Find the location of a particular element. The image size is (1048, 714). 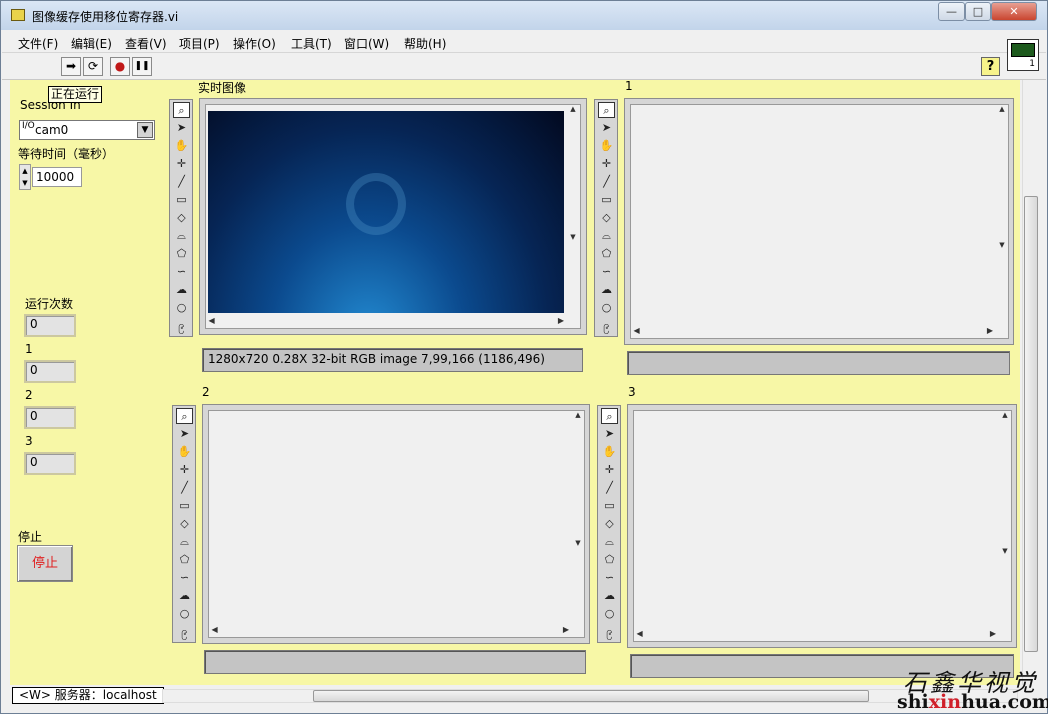

display-2-vertical-scrollbar: ▲ ▼ is located at coordinates (578, 517).